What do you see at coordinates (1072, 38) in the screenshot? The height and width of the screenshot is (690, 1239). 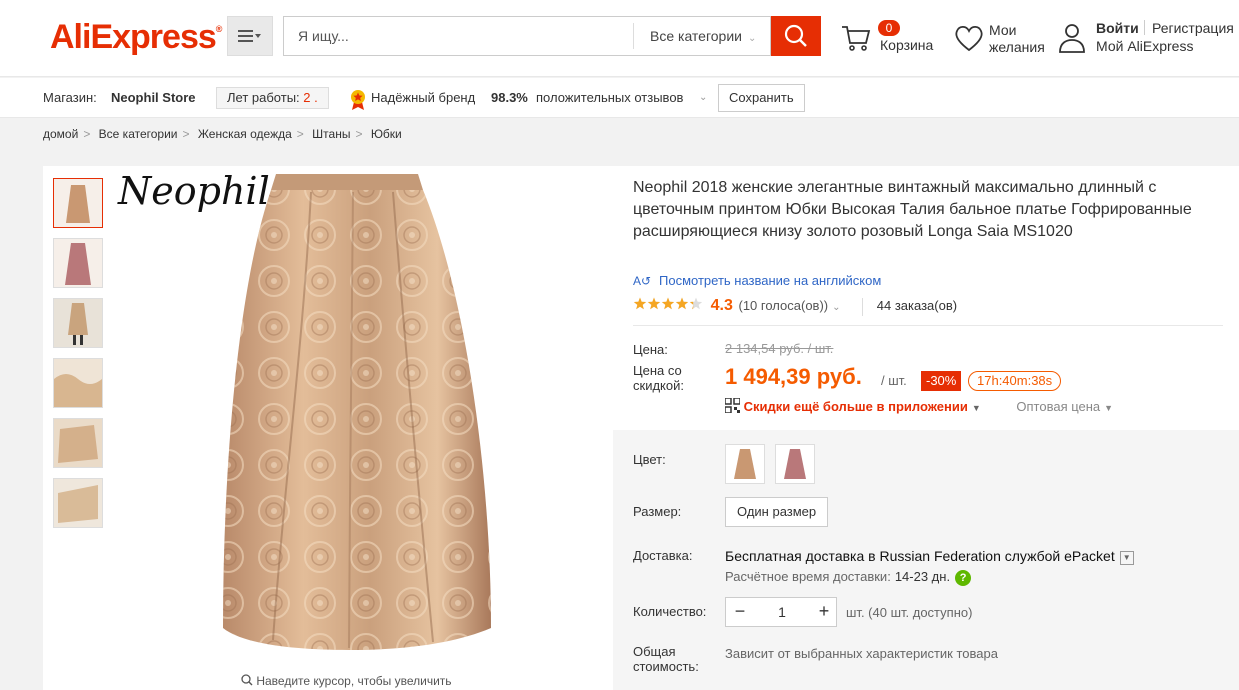 I see `user-icon` at bounding box center [1072, 38].